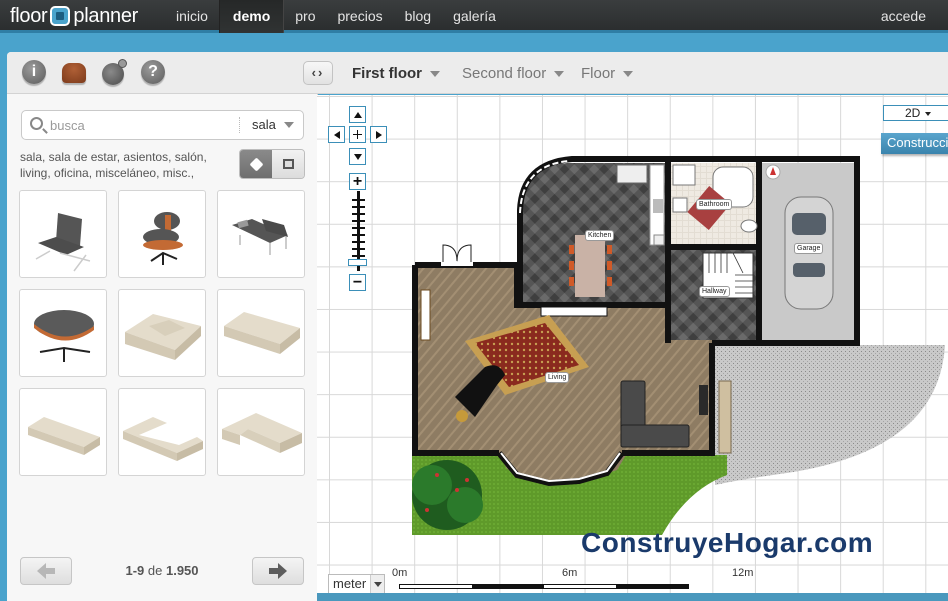  Describe the element at coordinates (400, 573) in the screenshot. I see `scale-label-0: 0m` at that location.